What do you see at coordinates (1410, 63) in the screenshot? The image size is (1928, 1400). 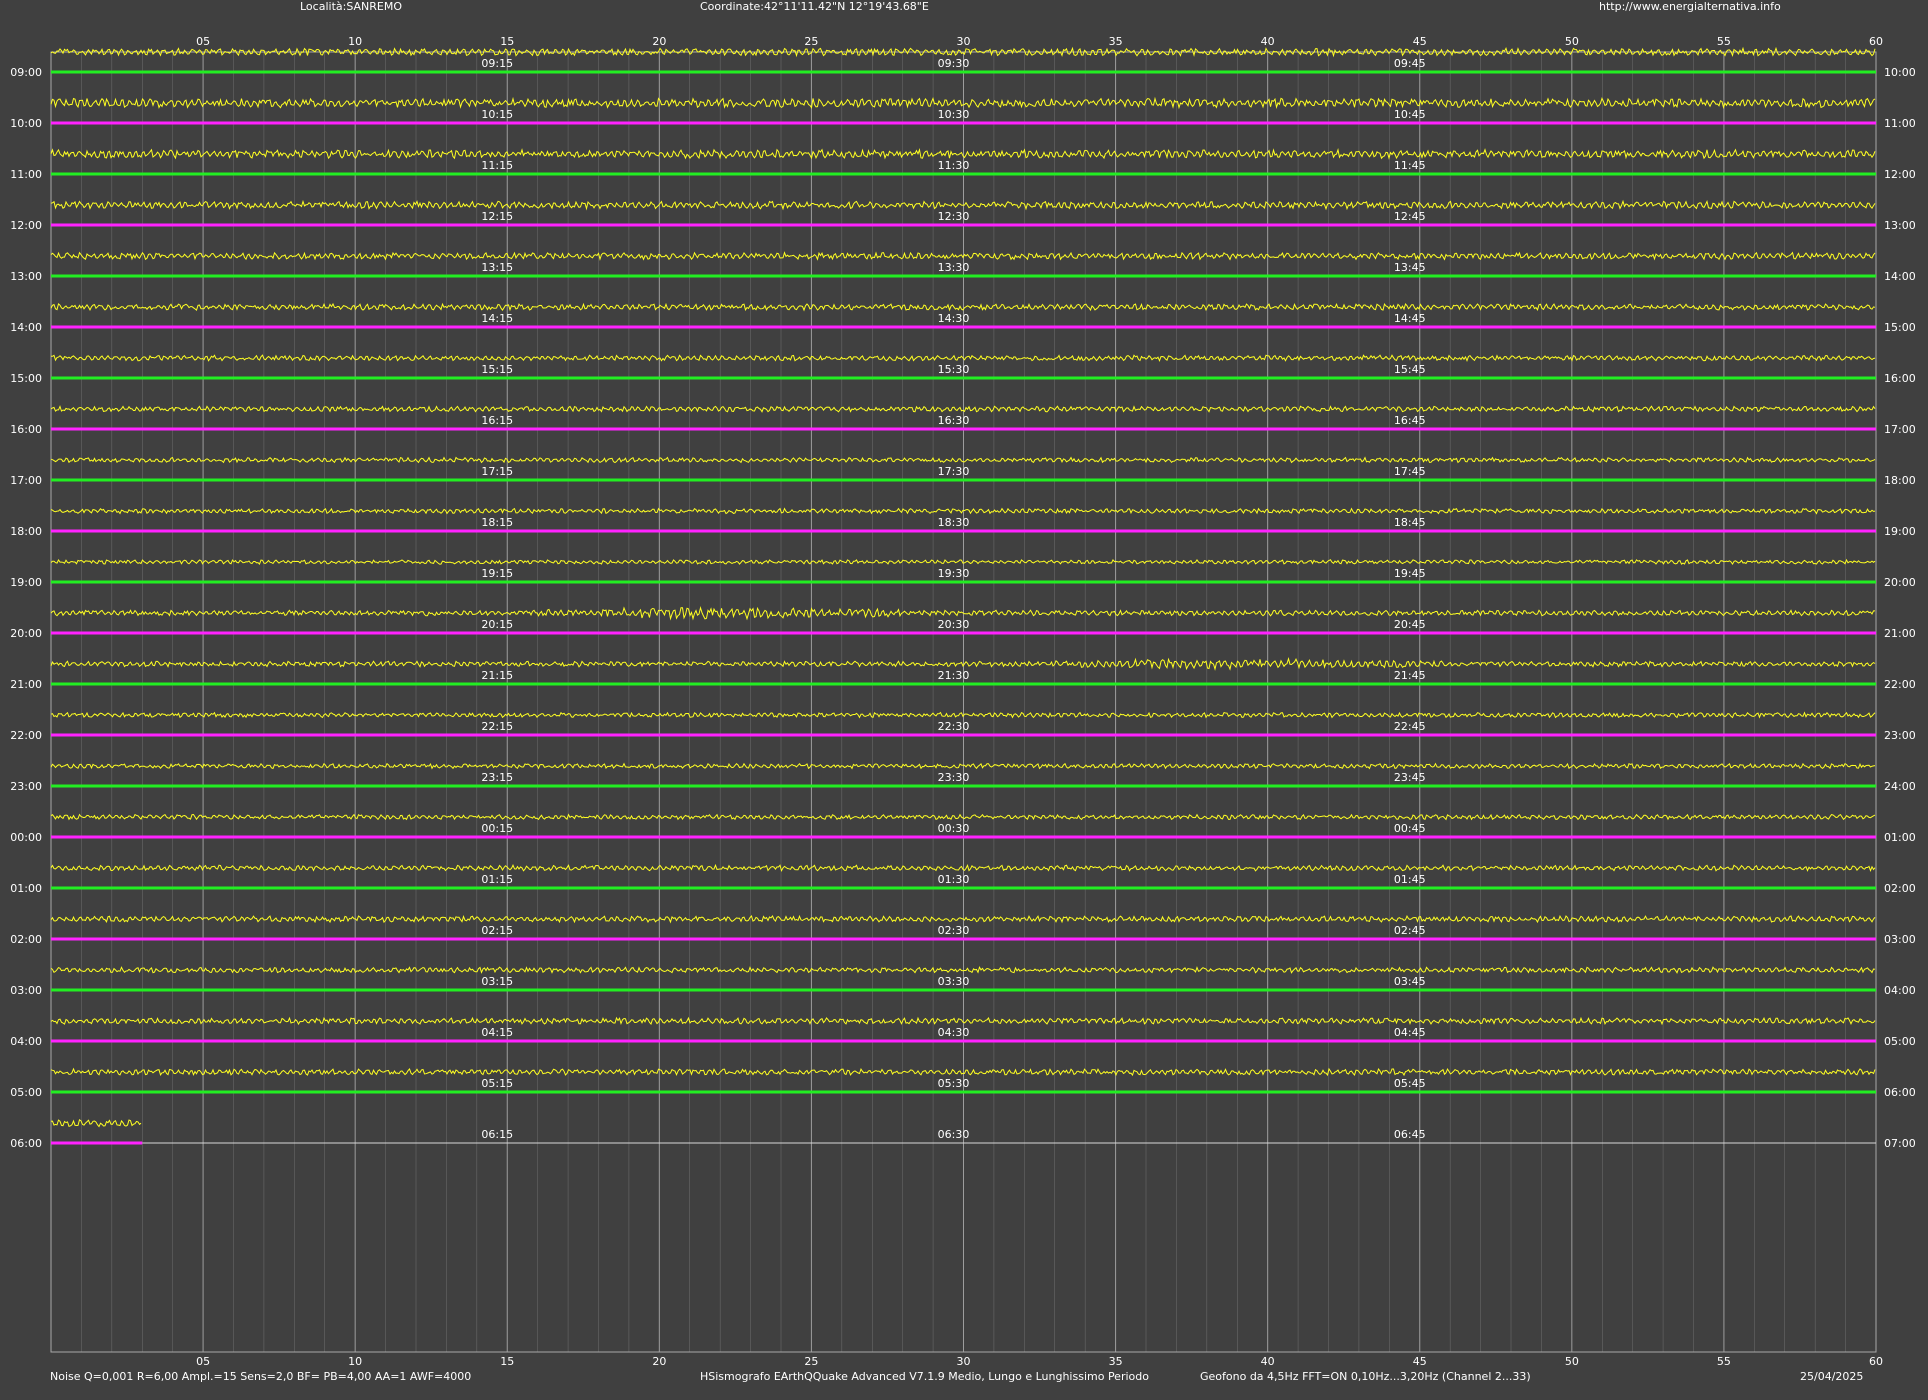 I see `quarter-time-label: 09:45` at bounding box center [1410, 63].